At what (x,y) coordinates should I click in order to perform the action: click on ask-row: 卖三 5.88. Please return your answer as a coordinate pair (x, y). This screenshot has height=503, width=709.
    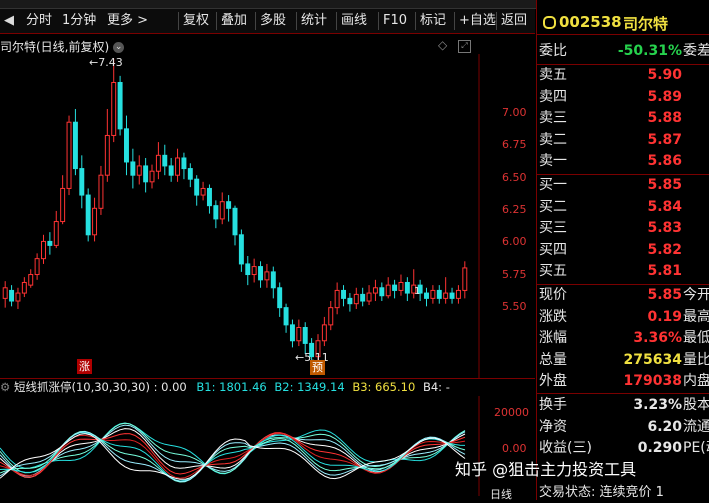
    Looking at the image, I should click on (623, 118).